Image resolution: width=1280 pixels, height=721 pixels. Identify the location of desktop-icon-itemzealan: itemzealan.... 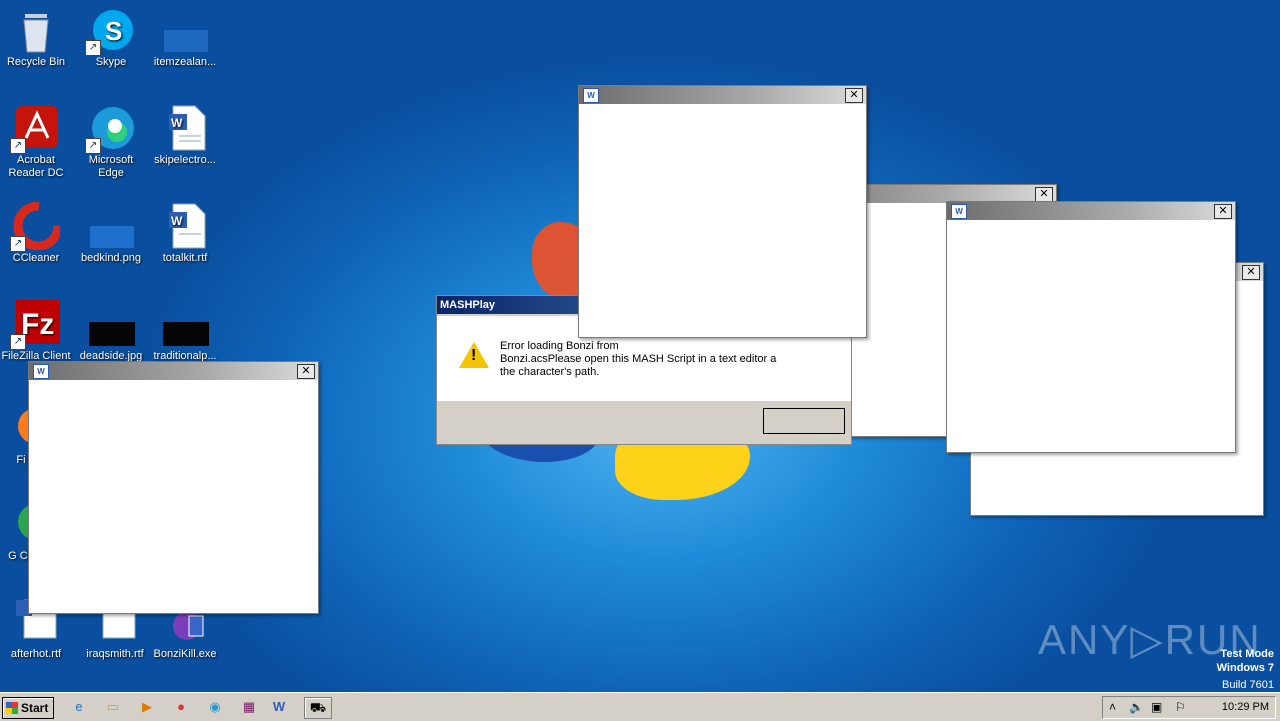
(185, 37).